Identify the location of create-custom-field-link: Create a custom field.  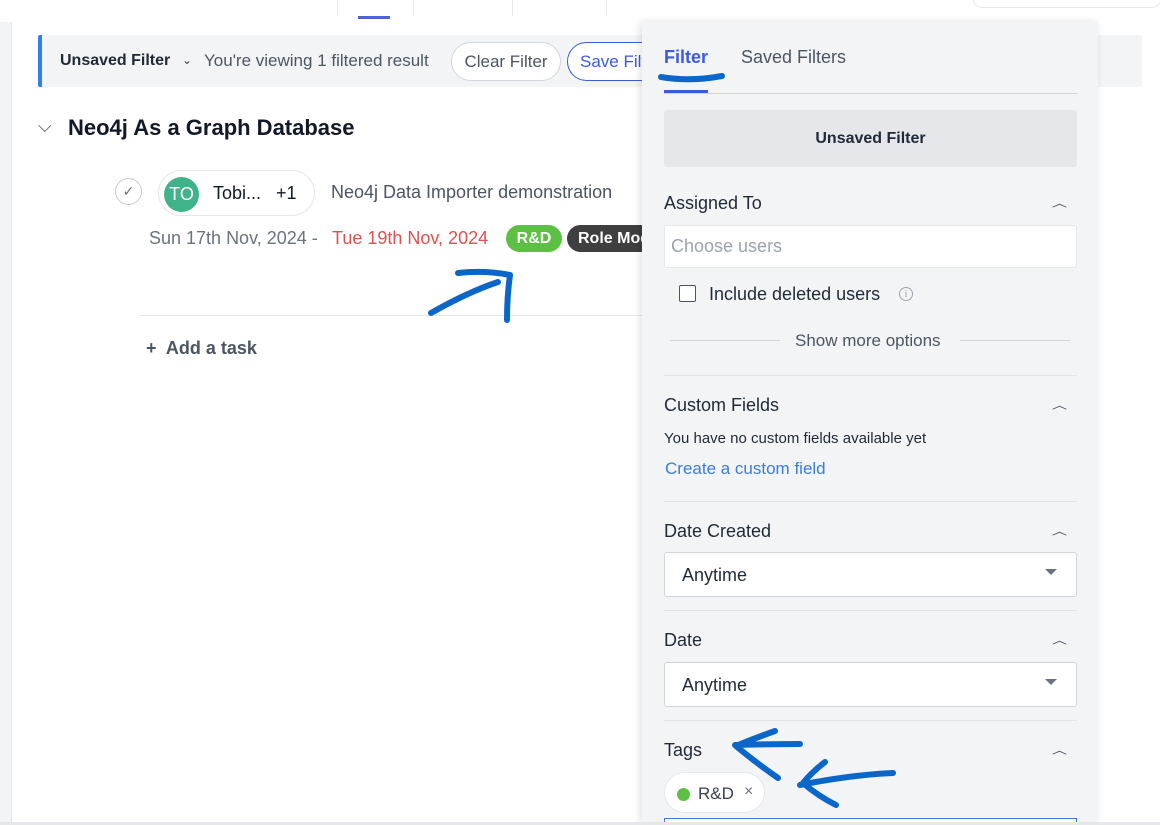
(745, 469).